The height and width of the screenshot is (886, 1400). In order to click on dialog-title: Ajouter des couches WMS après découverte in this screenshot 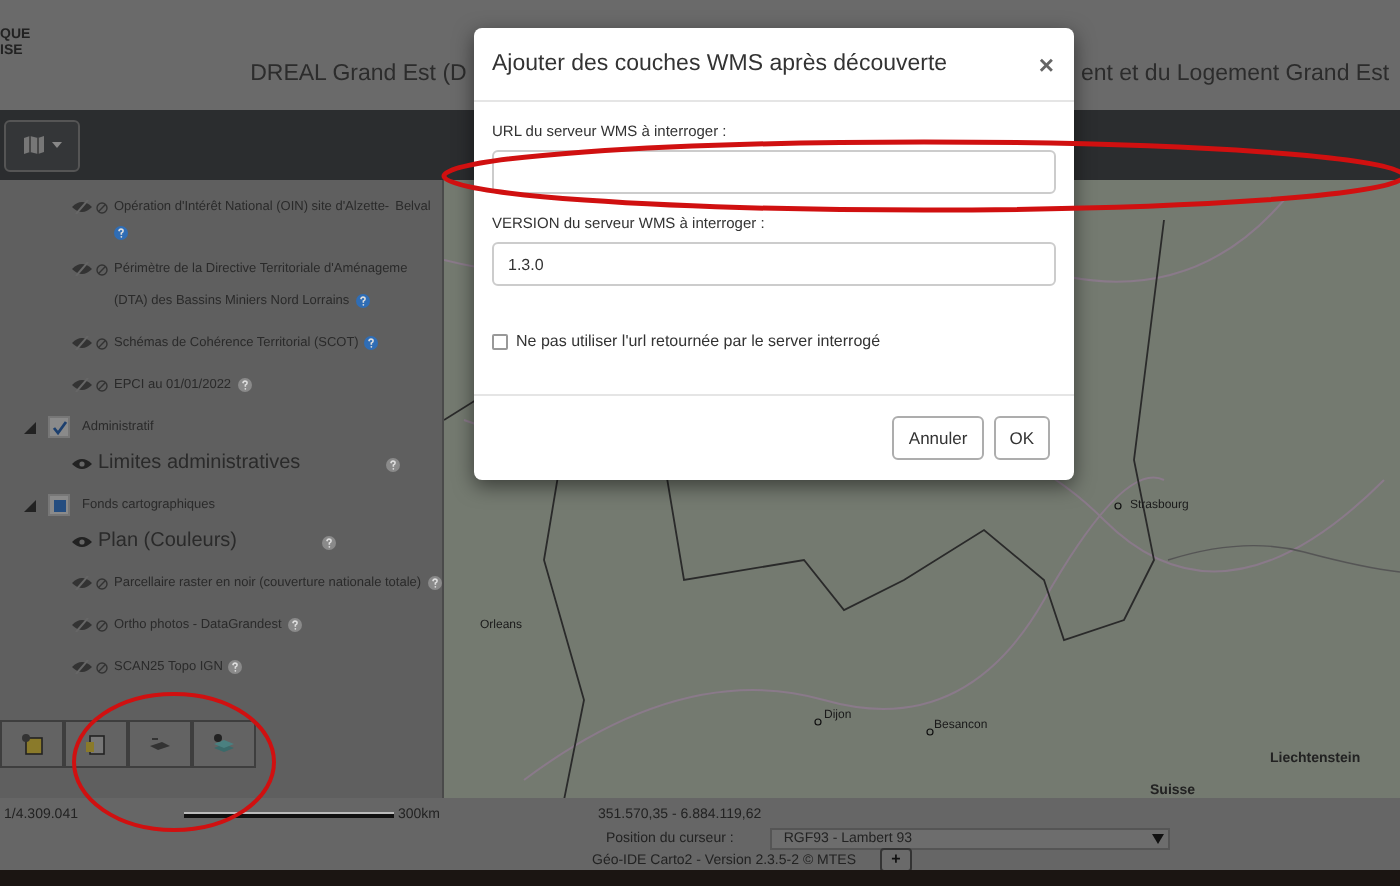, I will do `click(720, 64)`.